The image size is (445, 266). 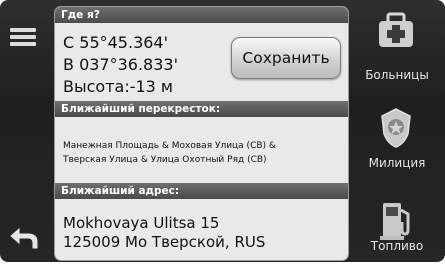 What do you see at coordinates (118, 86) in the screenshot?
I see `elevation-value: Высота:-13 м` at bounding box center [118, 86].